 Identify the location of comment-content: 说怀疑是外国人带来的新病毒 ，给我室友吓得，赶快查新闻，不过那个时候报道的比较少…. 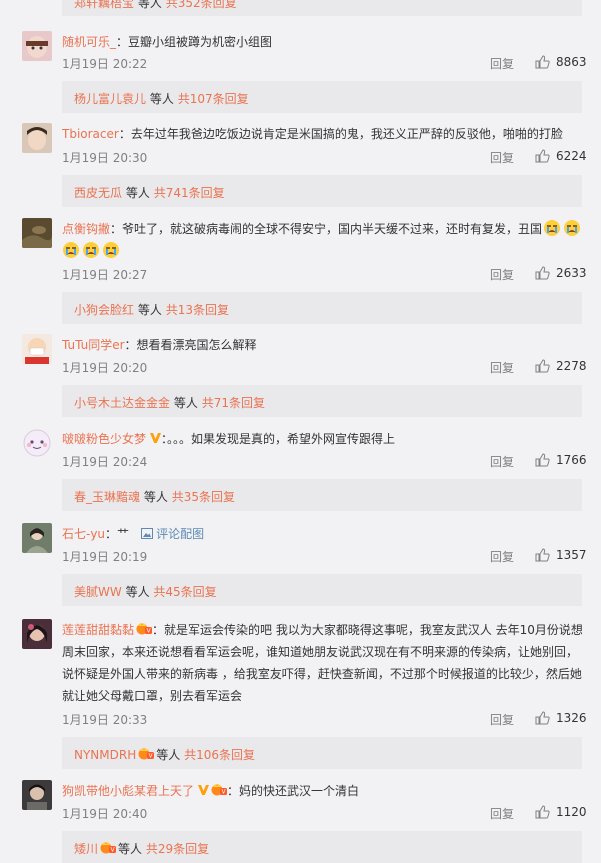
(322, 674).